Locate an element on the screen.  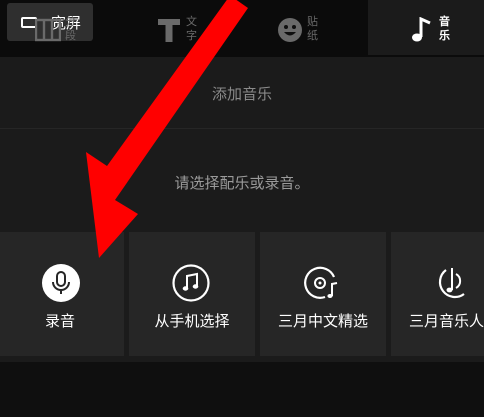
bottom-tab-bar is located at coordinates (242, 389).